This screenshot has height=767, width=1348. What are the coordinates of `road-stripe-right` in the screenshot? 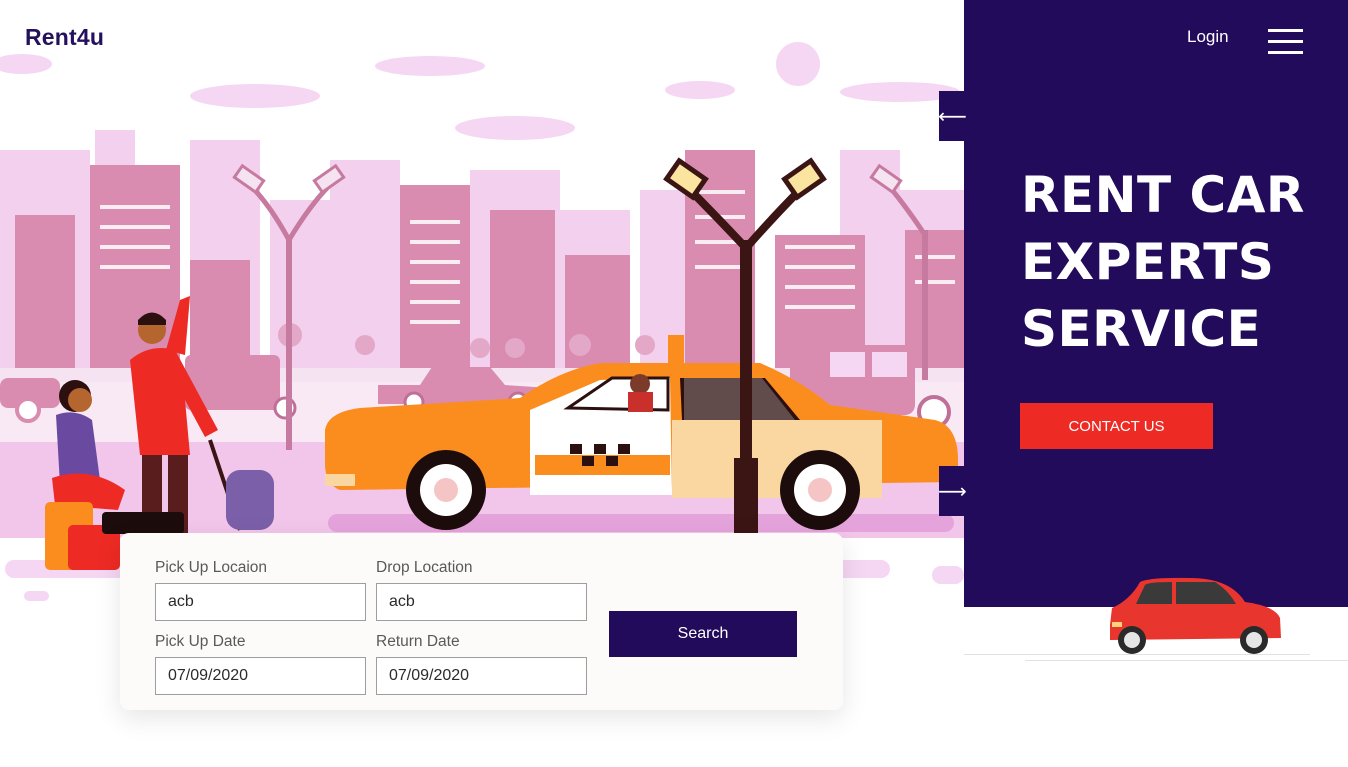 It's located at (948, 575).